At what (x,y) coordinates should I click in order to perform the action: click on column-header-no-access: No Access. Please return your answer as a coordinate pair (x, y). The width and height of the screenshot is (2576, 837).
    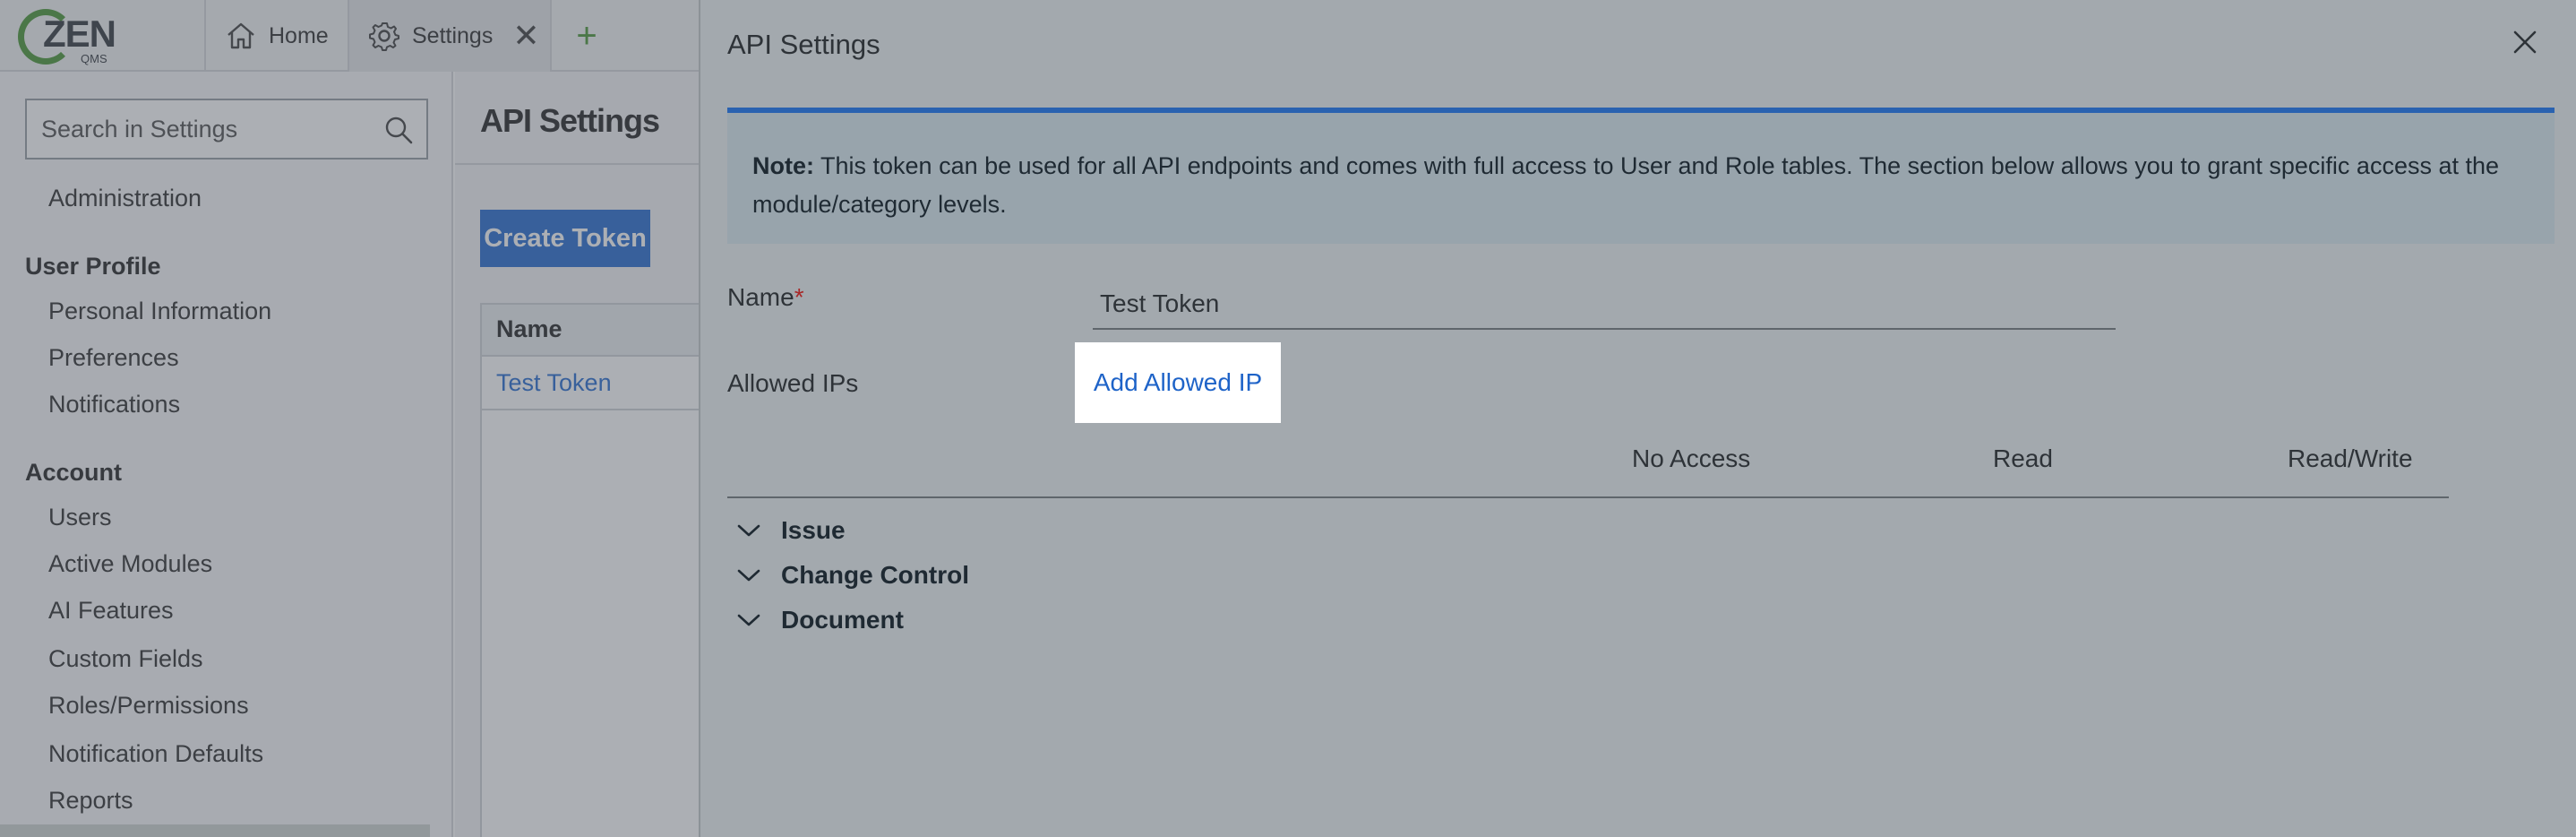
    Looking at the image, I should click on (1691, 458).